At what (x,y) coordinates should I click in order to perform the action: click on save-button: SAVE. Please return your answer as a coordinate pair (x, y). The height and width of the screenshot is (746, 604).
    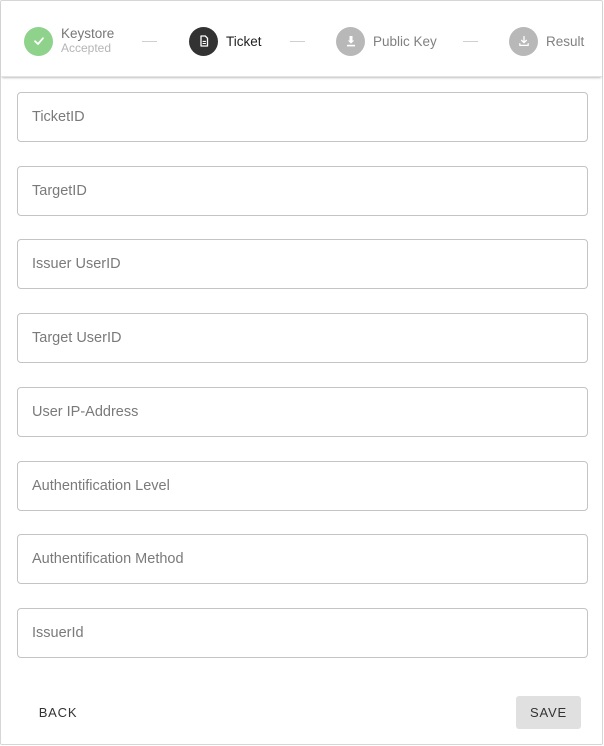
    Looking at the image, I should click on (548, 712).